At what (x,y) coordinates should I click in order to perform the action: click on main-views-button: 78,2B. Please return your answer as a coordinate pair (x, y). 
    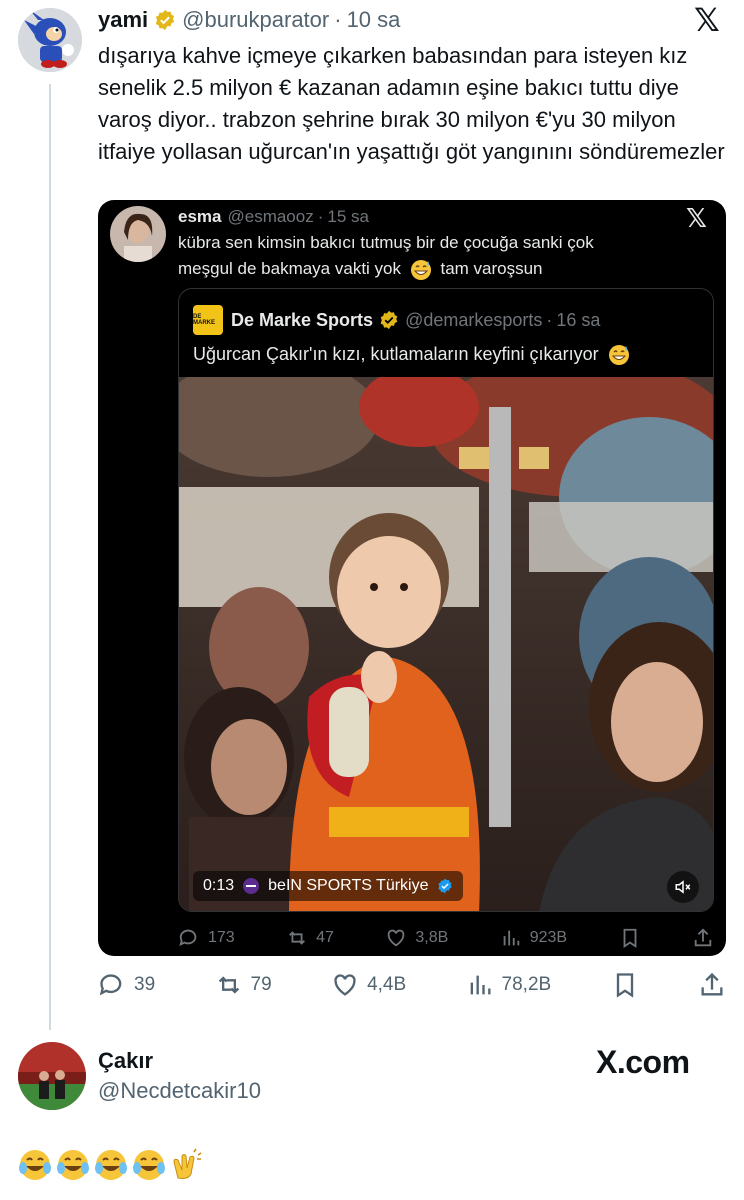
    Looking at the image, I should click on (509, 985).